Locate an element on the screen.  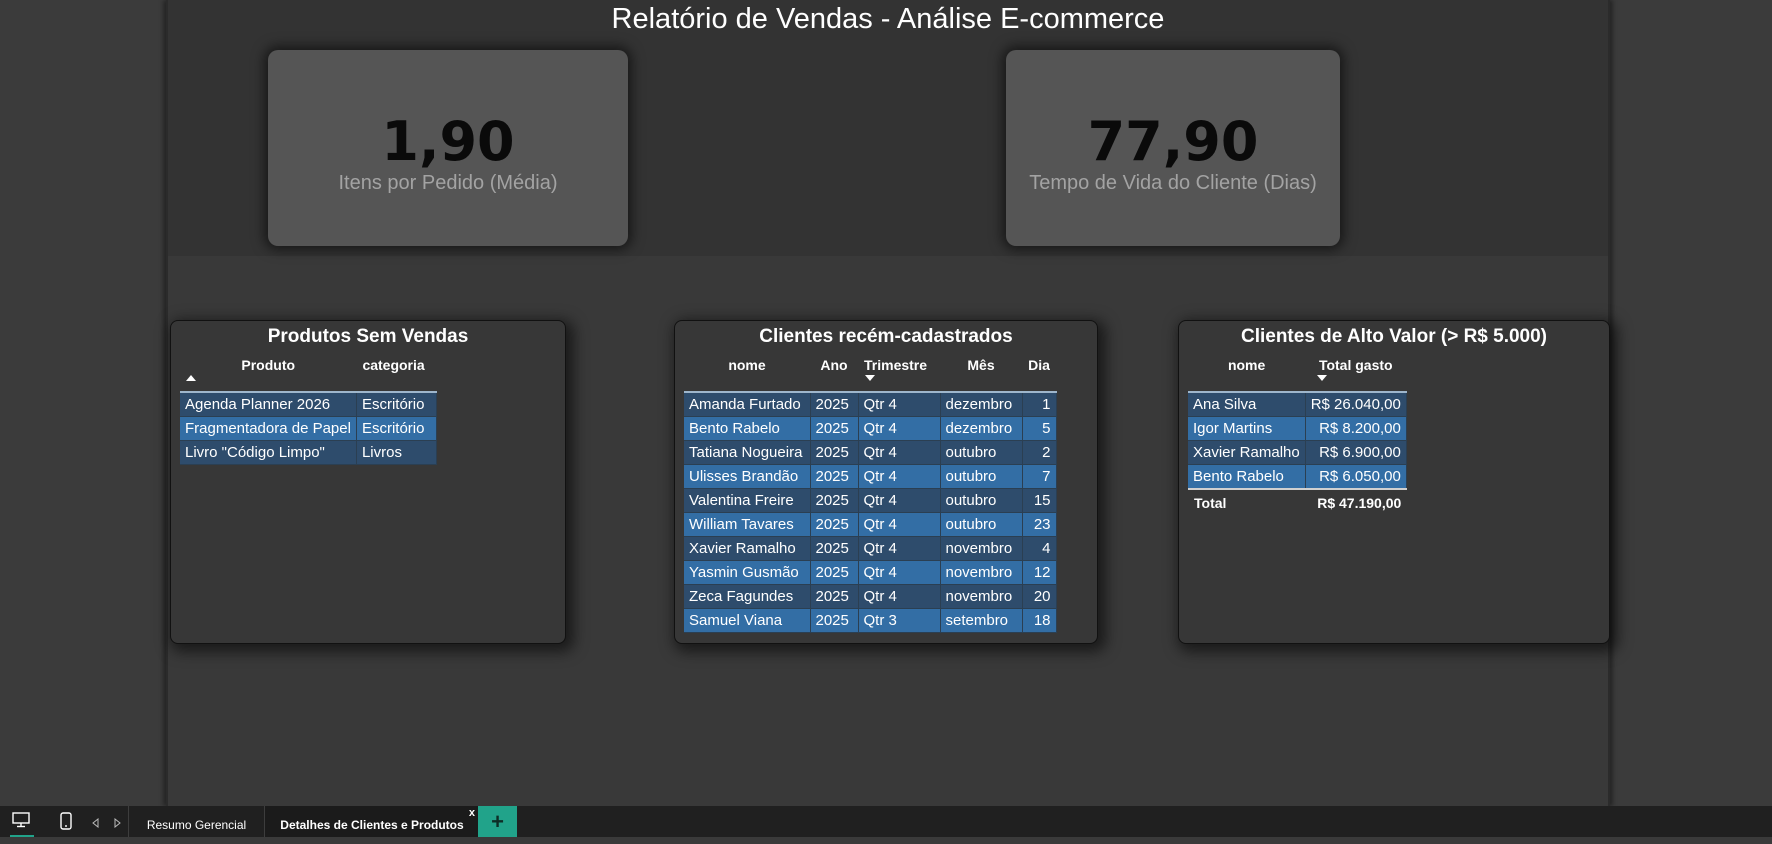
cell-produto: Fragmentadora de Papel is located at coordinates (268, 428).